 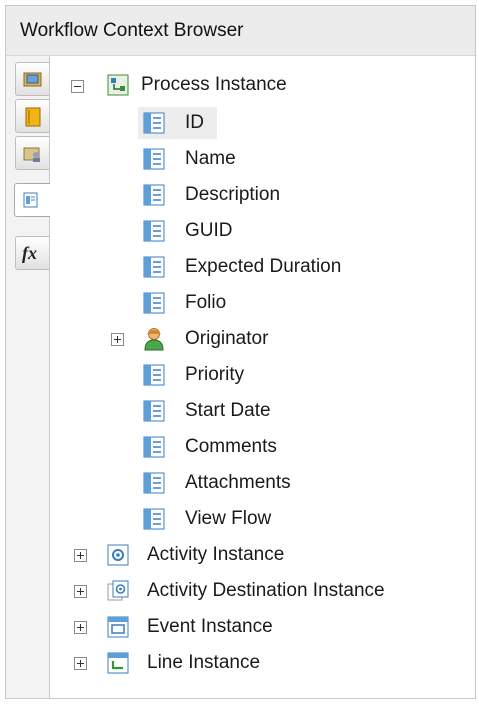 I want to click on tree-node-label: Name, so click(x=210, y=158).